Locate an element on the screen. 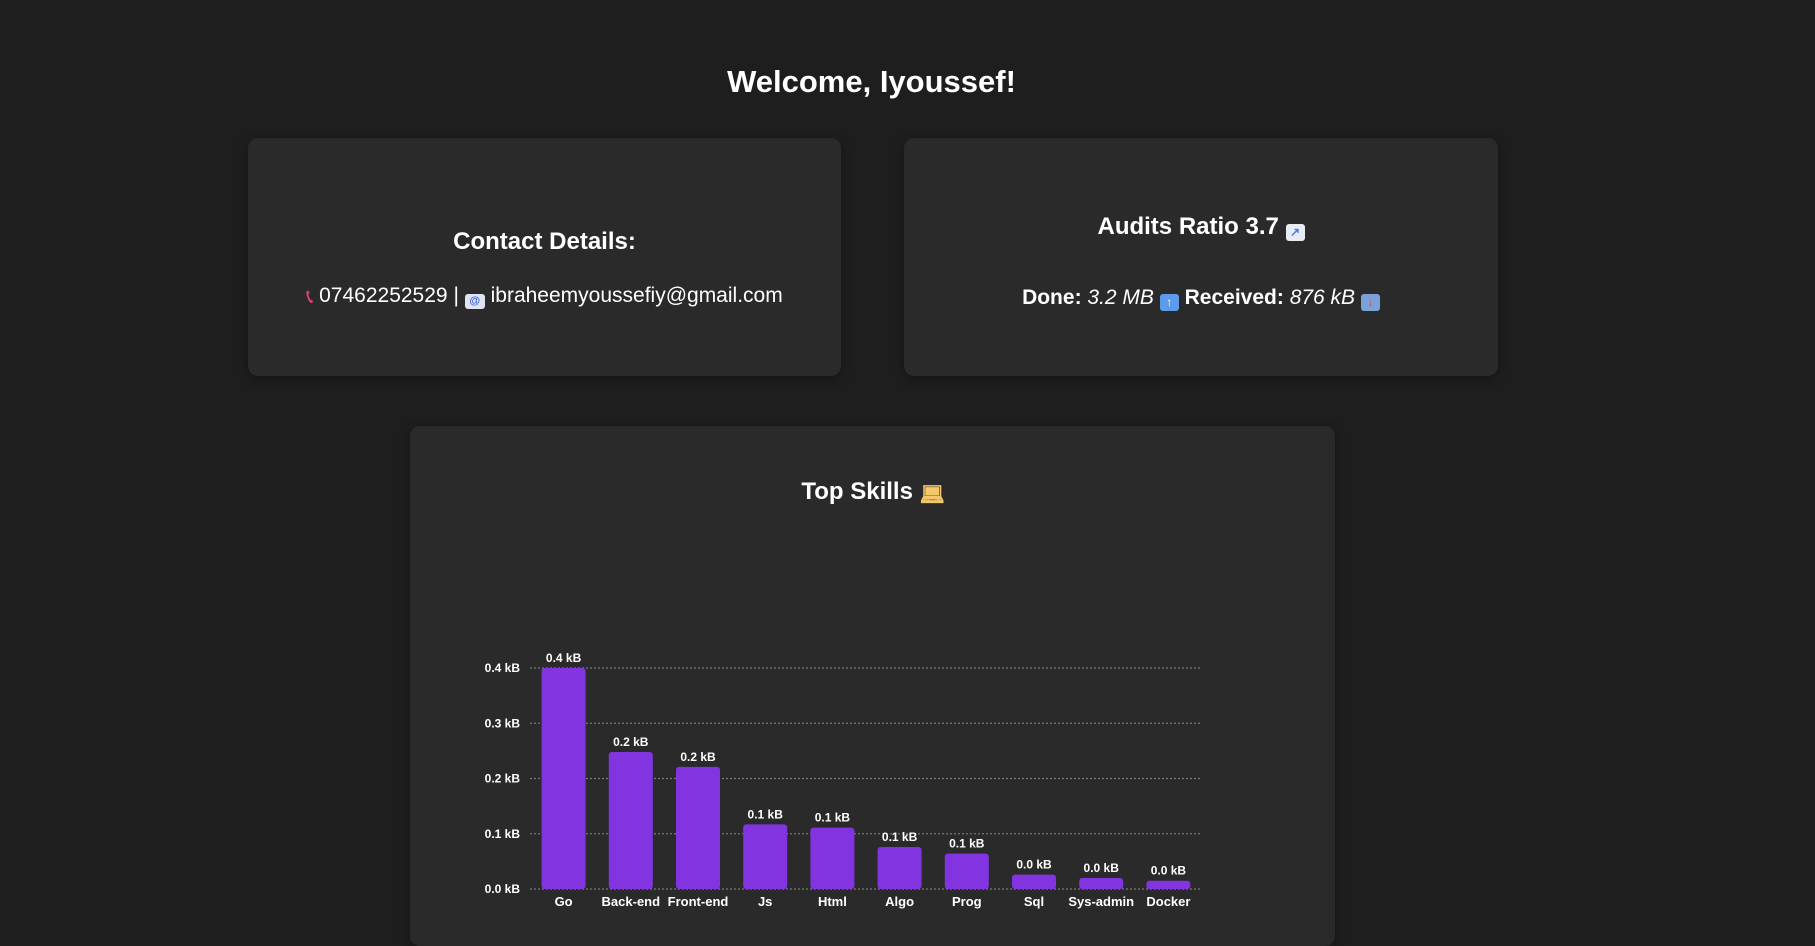 The image size is (1815, 946). chart-increasing-icon: ↗ is located at coordinates (1295, 232).